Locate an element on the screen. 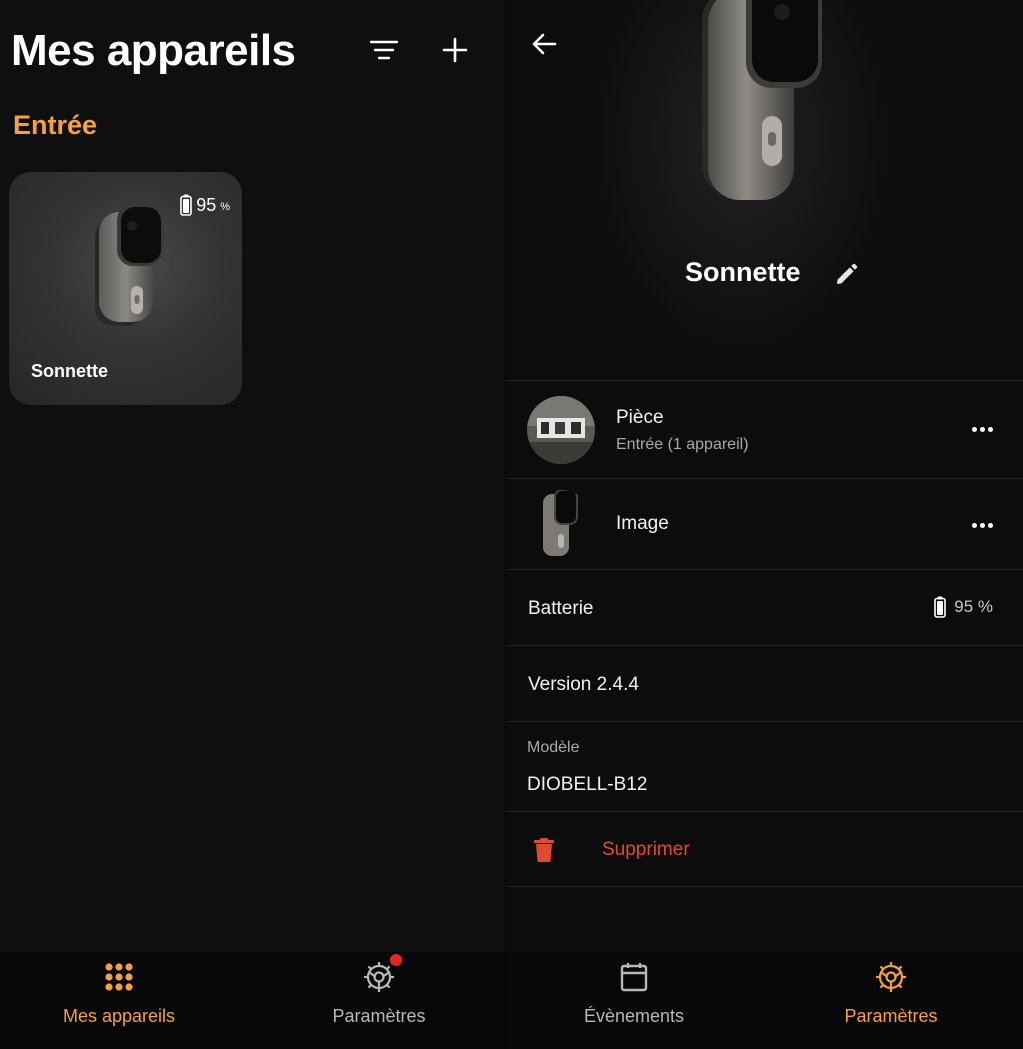  plus-icon is located at coordinates (455, 50).